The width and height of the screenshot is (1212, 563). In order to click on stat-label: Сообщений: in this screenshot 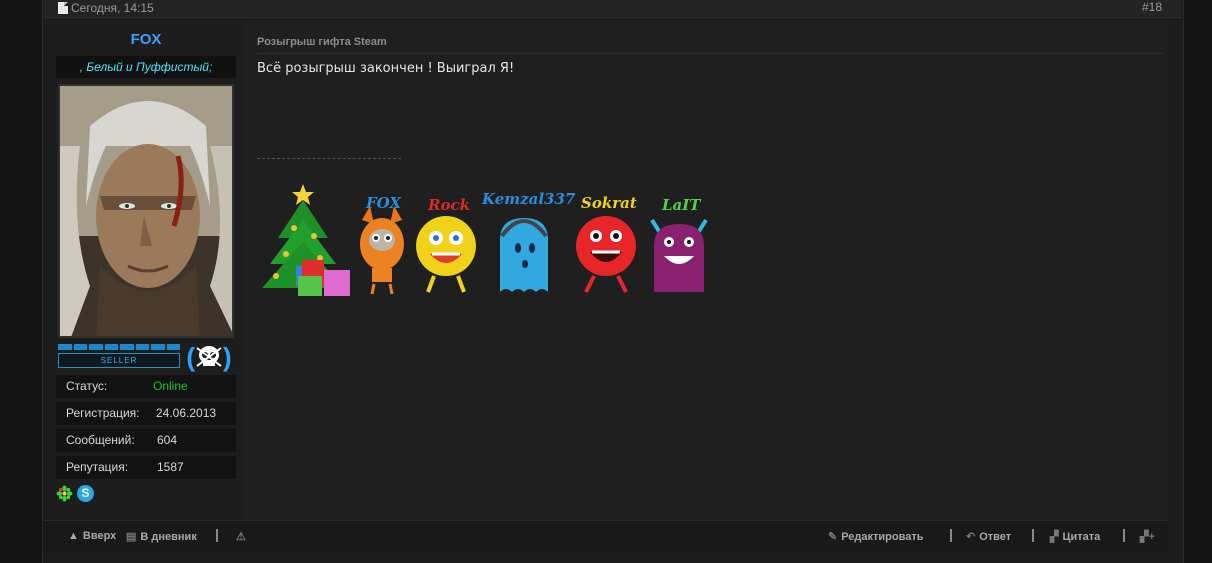, I will do `click(100, 440)`.